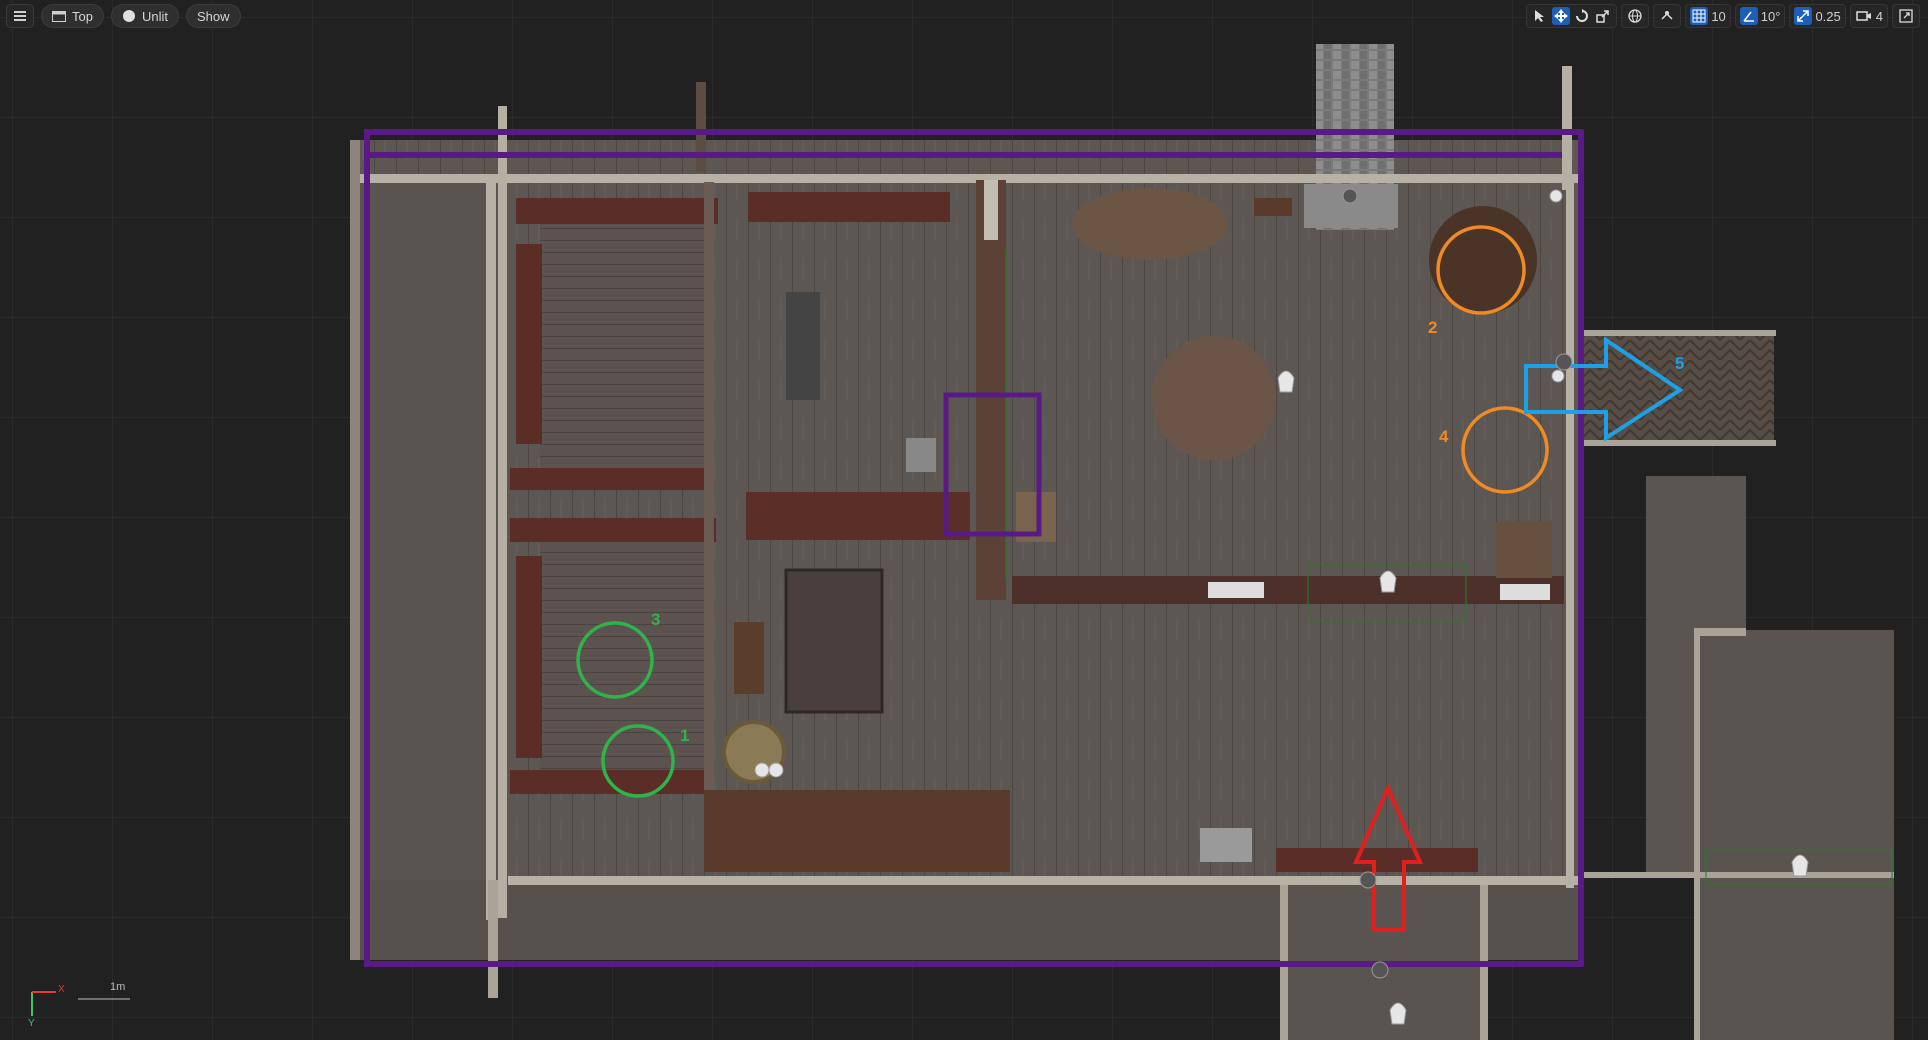 The height and width of the screenshot is (1040, 1928). I want to click on camera-icon, so click(1864, 16).